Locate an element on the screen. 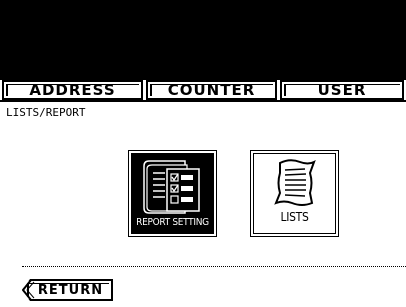  scroll-list-icon is located at coordinates (294, 182).